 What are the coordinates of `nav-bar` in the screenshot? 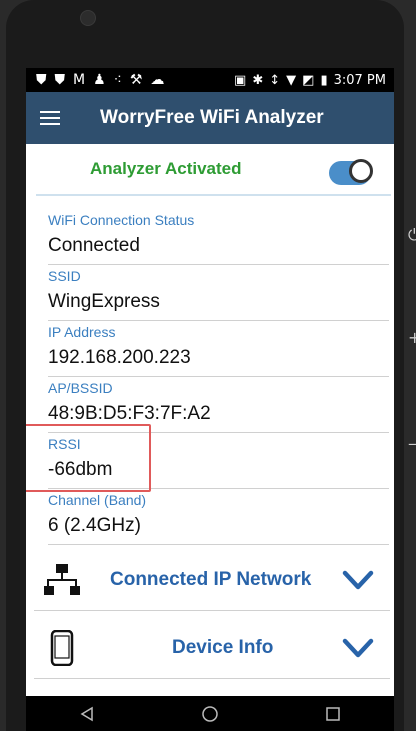 It's located at (210, 713).